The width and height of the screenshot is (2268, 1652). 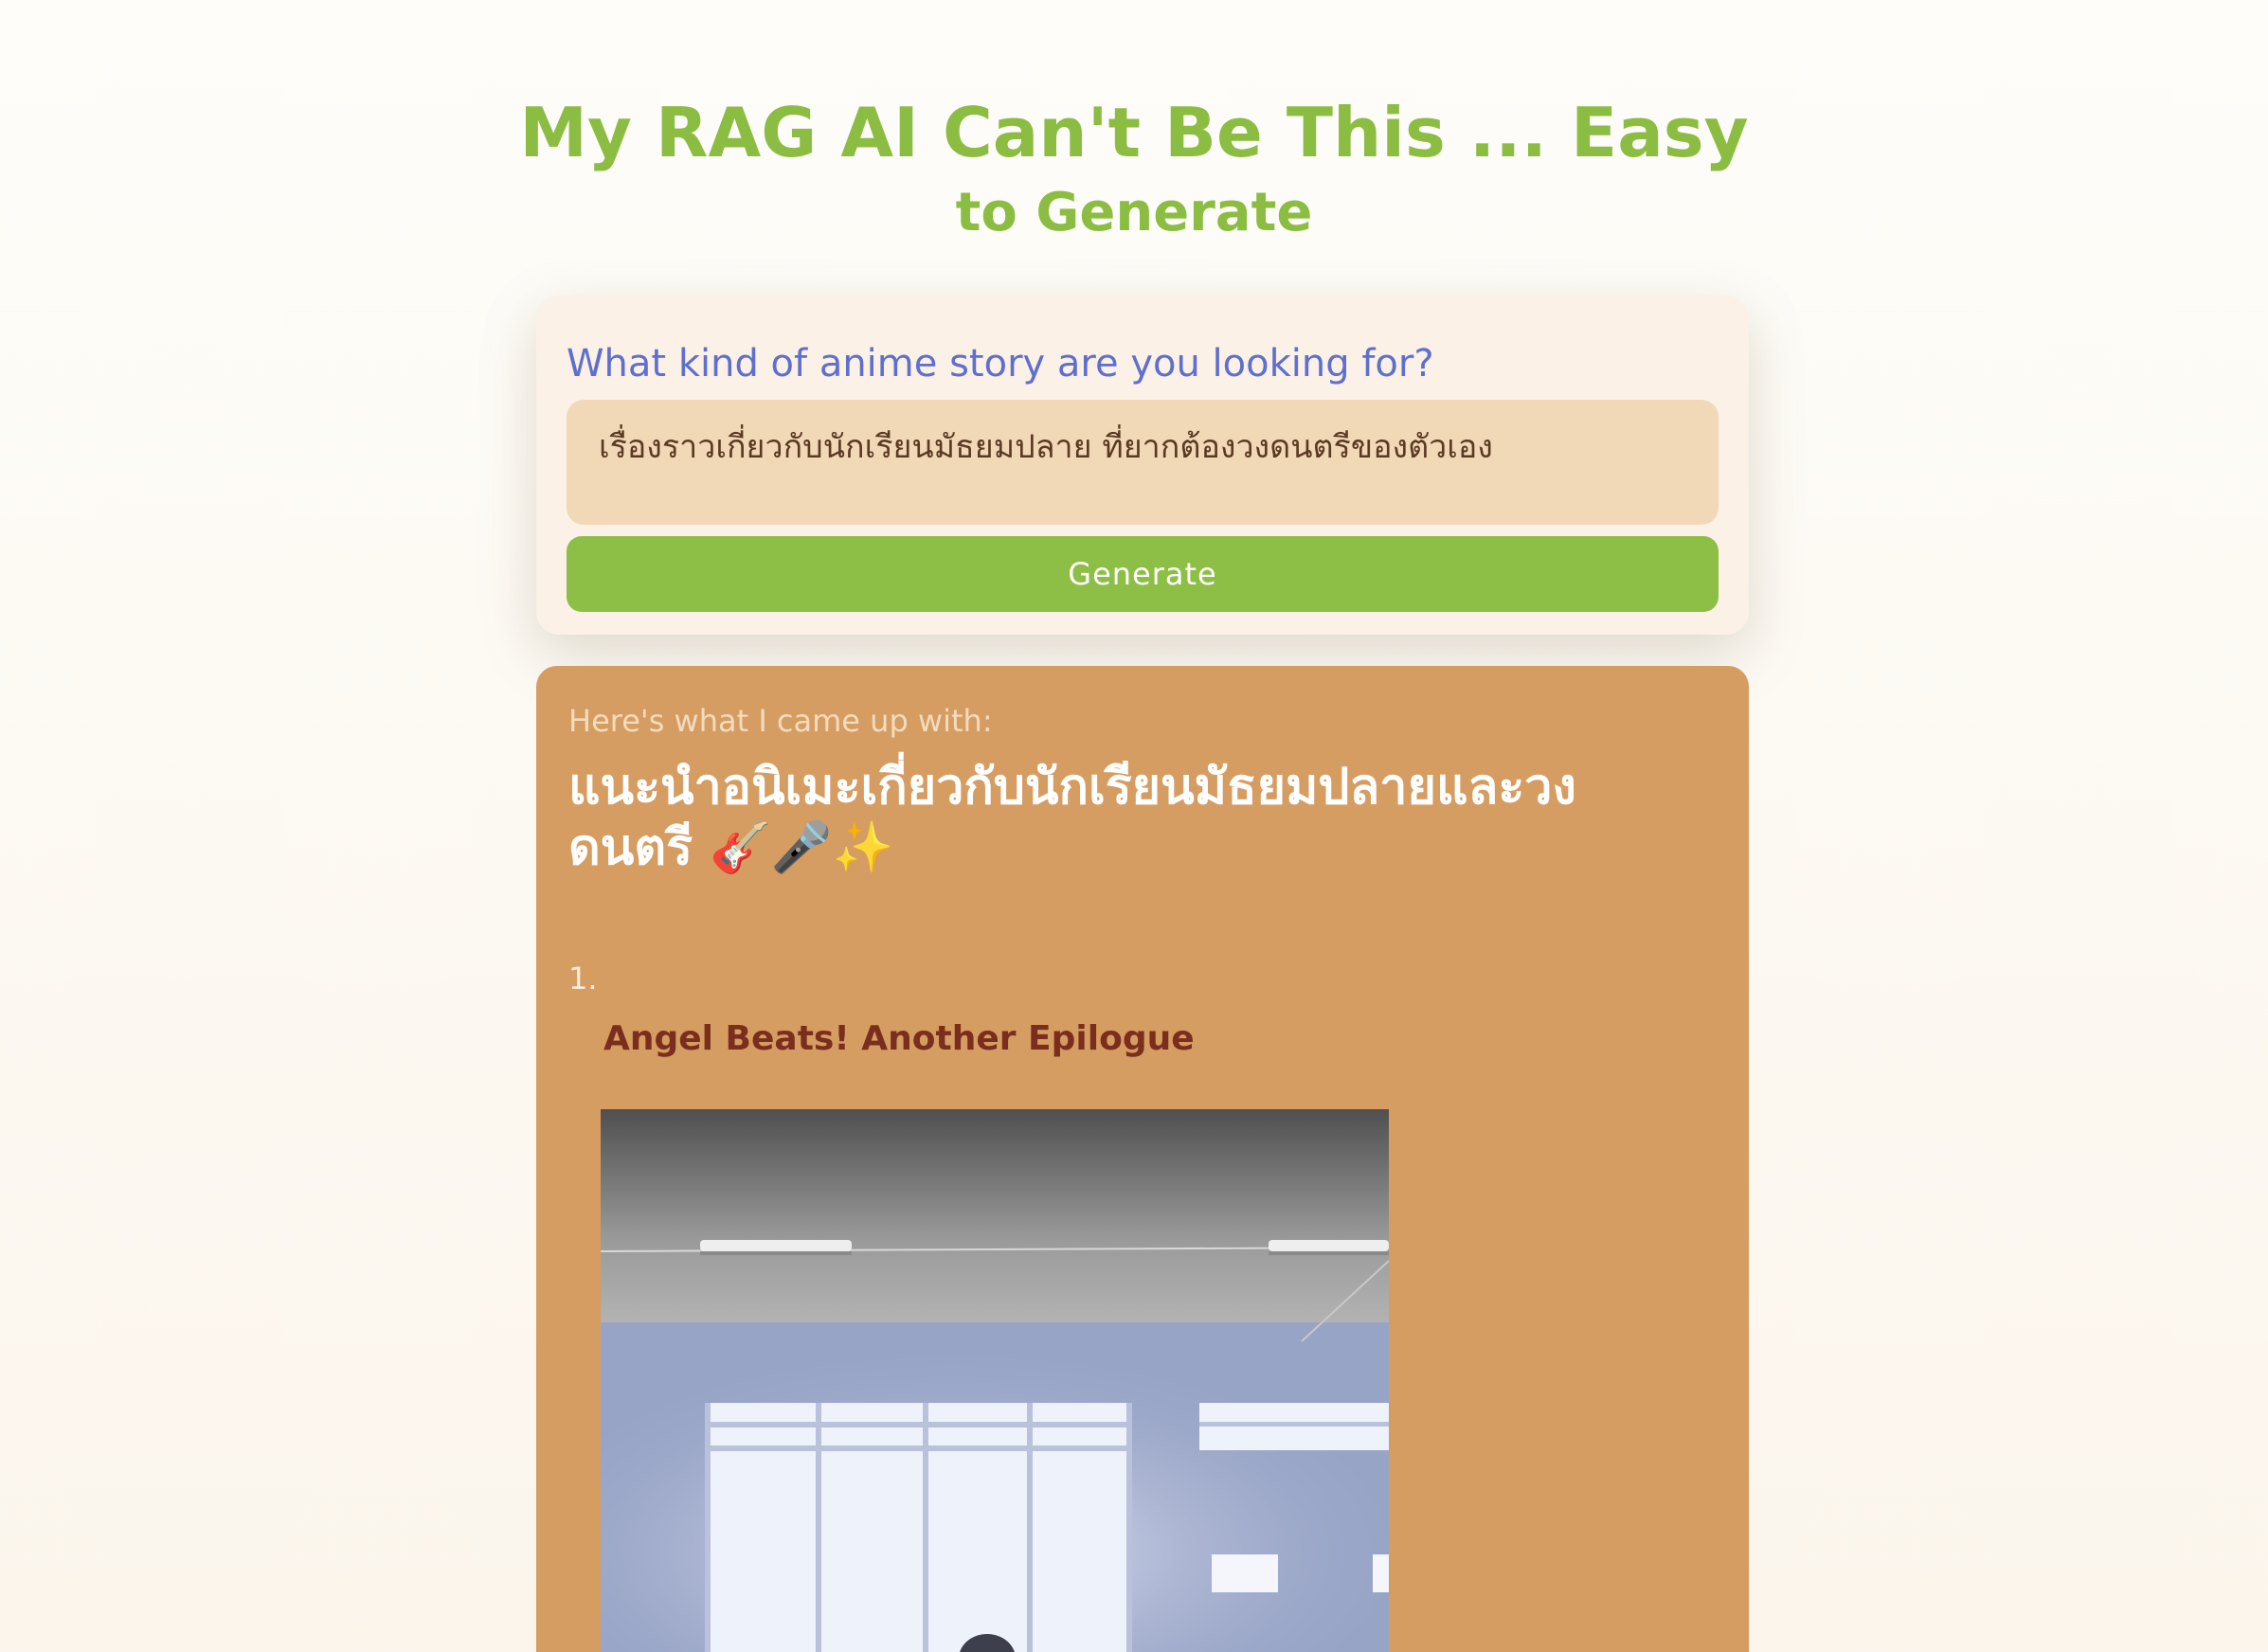 I want to click on page-title-line2: to Generate, so click(x=1134, y=212).